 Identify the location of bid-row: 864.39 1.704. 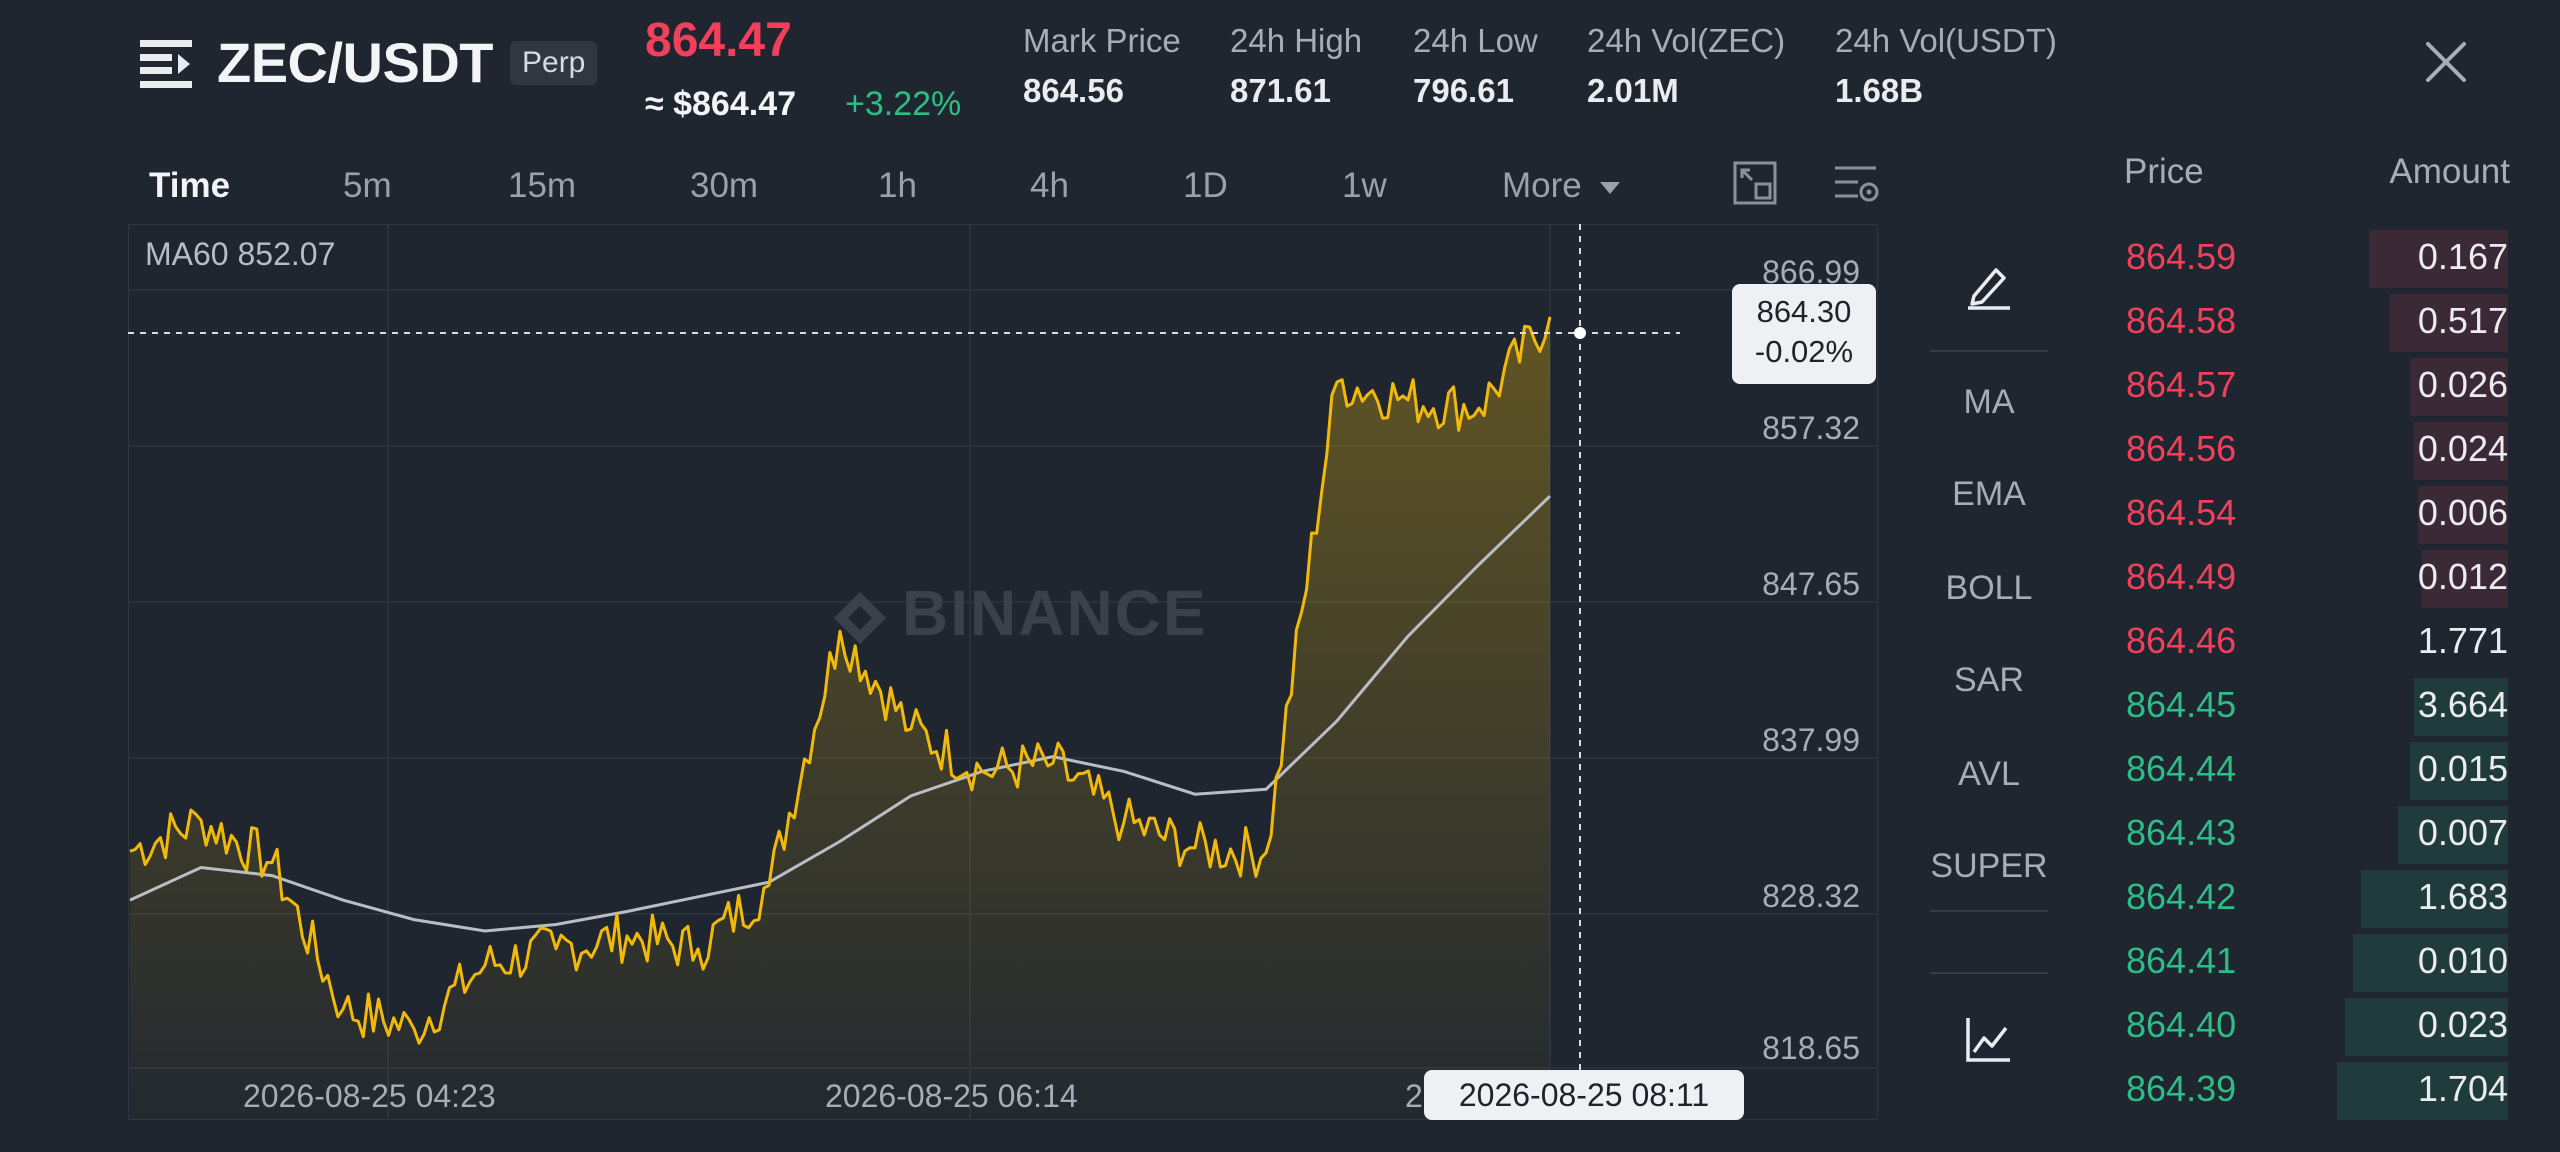
(2304, 1089).